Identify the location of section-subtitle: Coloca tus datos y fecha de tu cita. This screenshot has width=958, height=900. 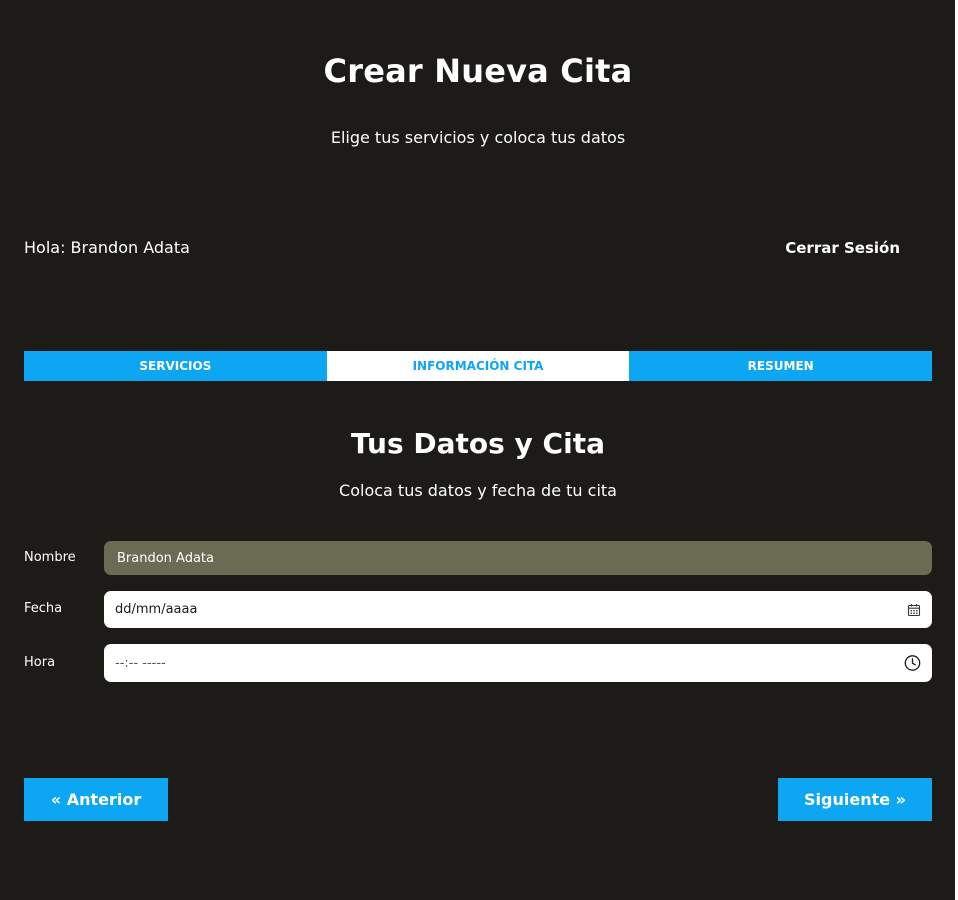
(478, 490).